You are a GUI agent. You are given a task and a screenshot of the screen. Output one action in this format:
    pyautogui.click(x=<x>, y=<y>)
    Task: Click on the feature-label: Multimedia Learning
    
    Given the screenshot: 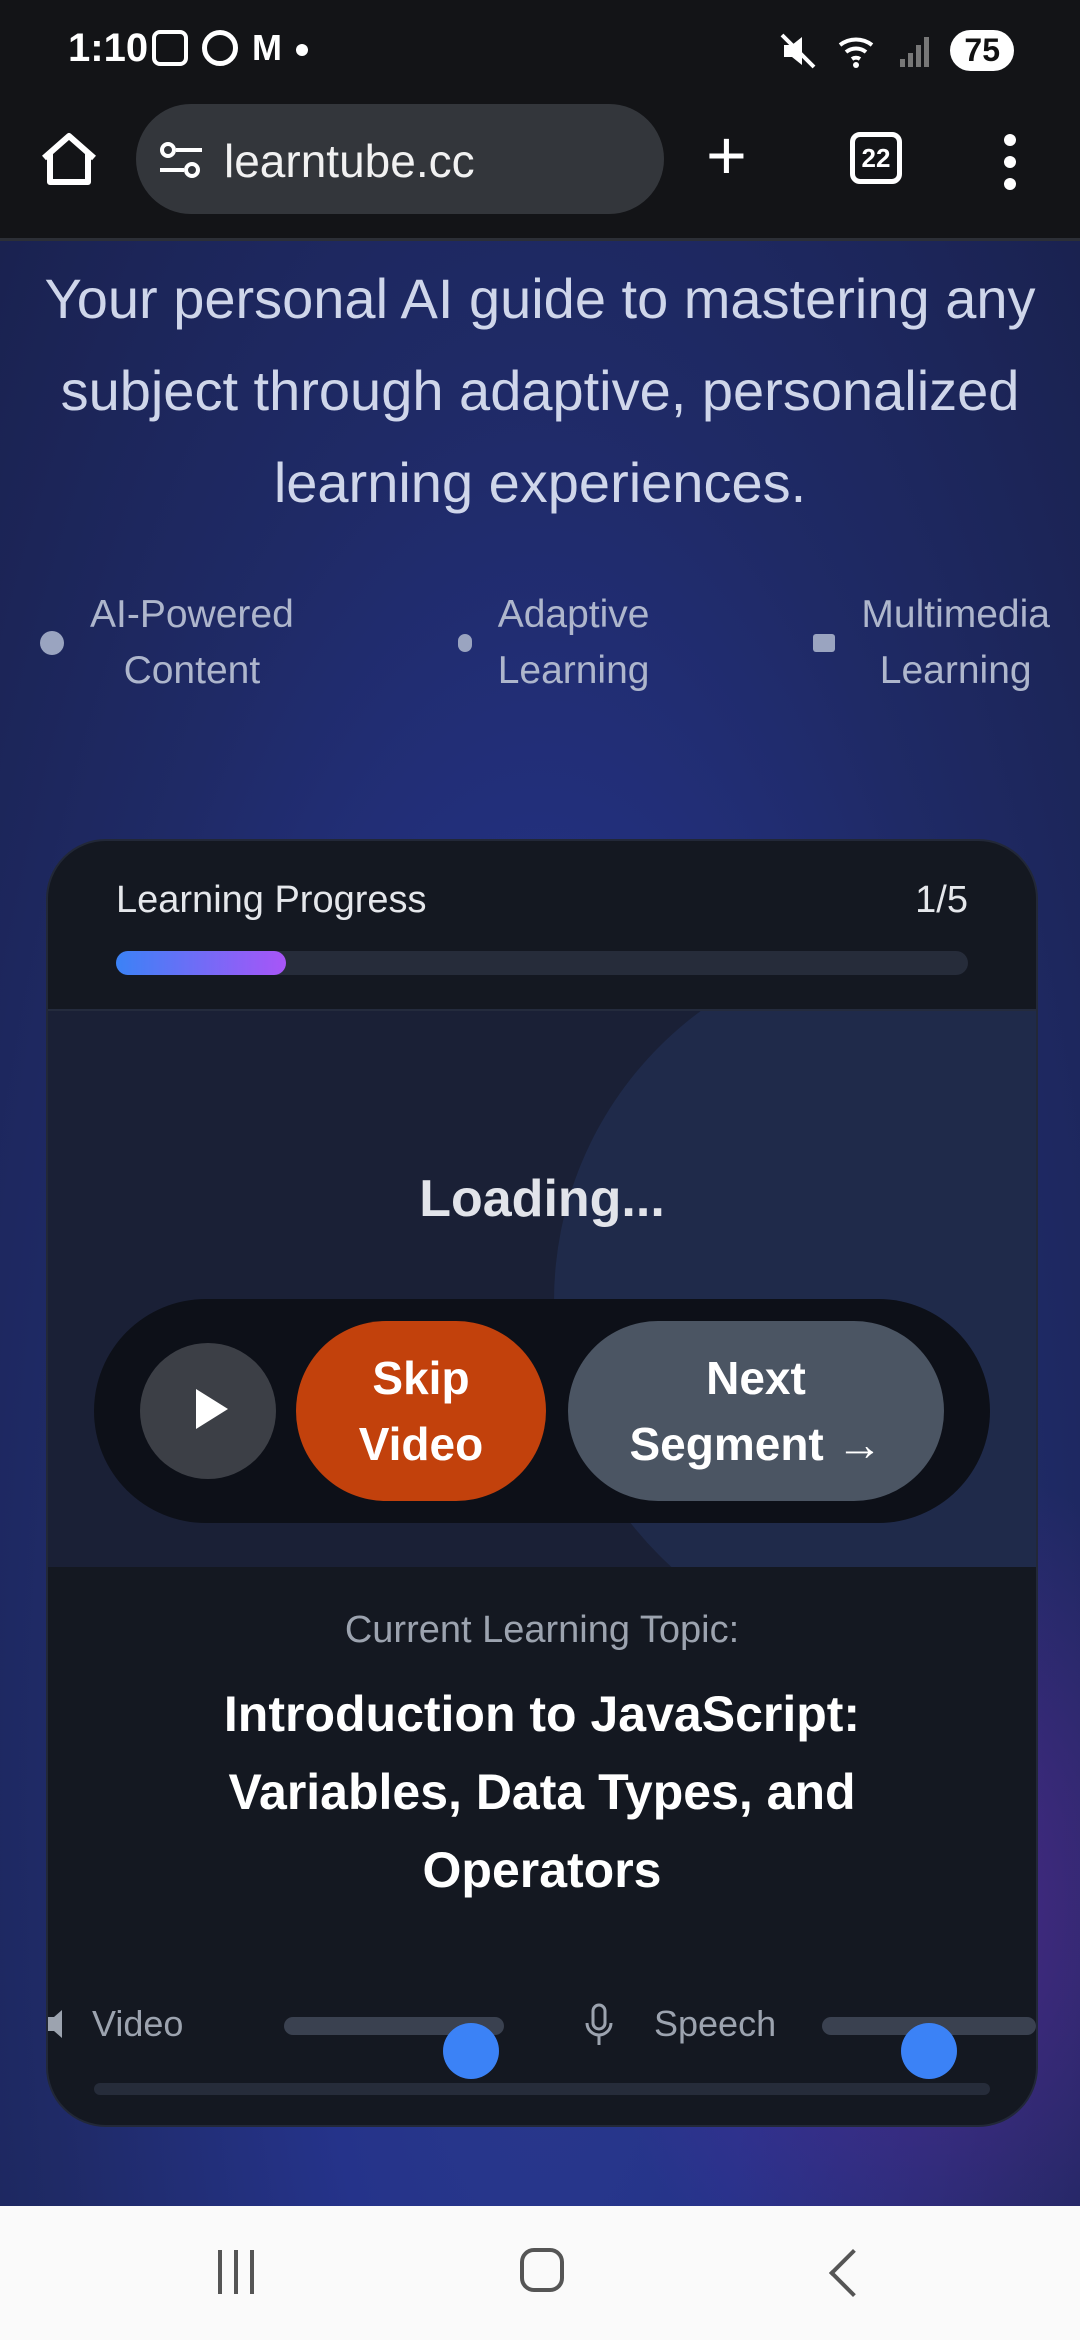 What is the action you would take?
    pyautogui.click(x=955, y=642)
    